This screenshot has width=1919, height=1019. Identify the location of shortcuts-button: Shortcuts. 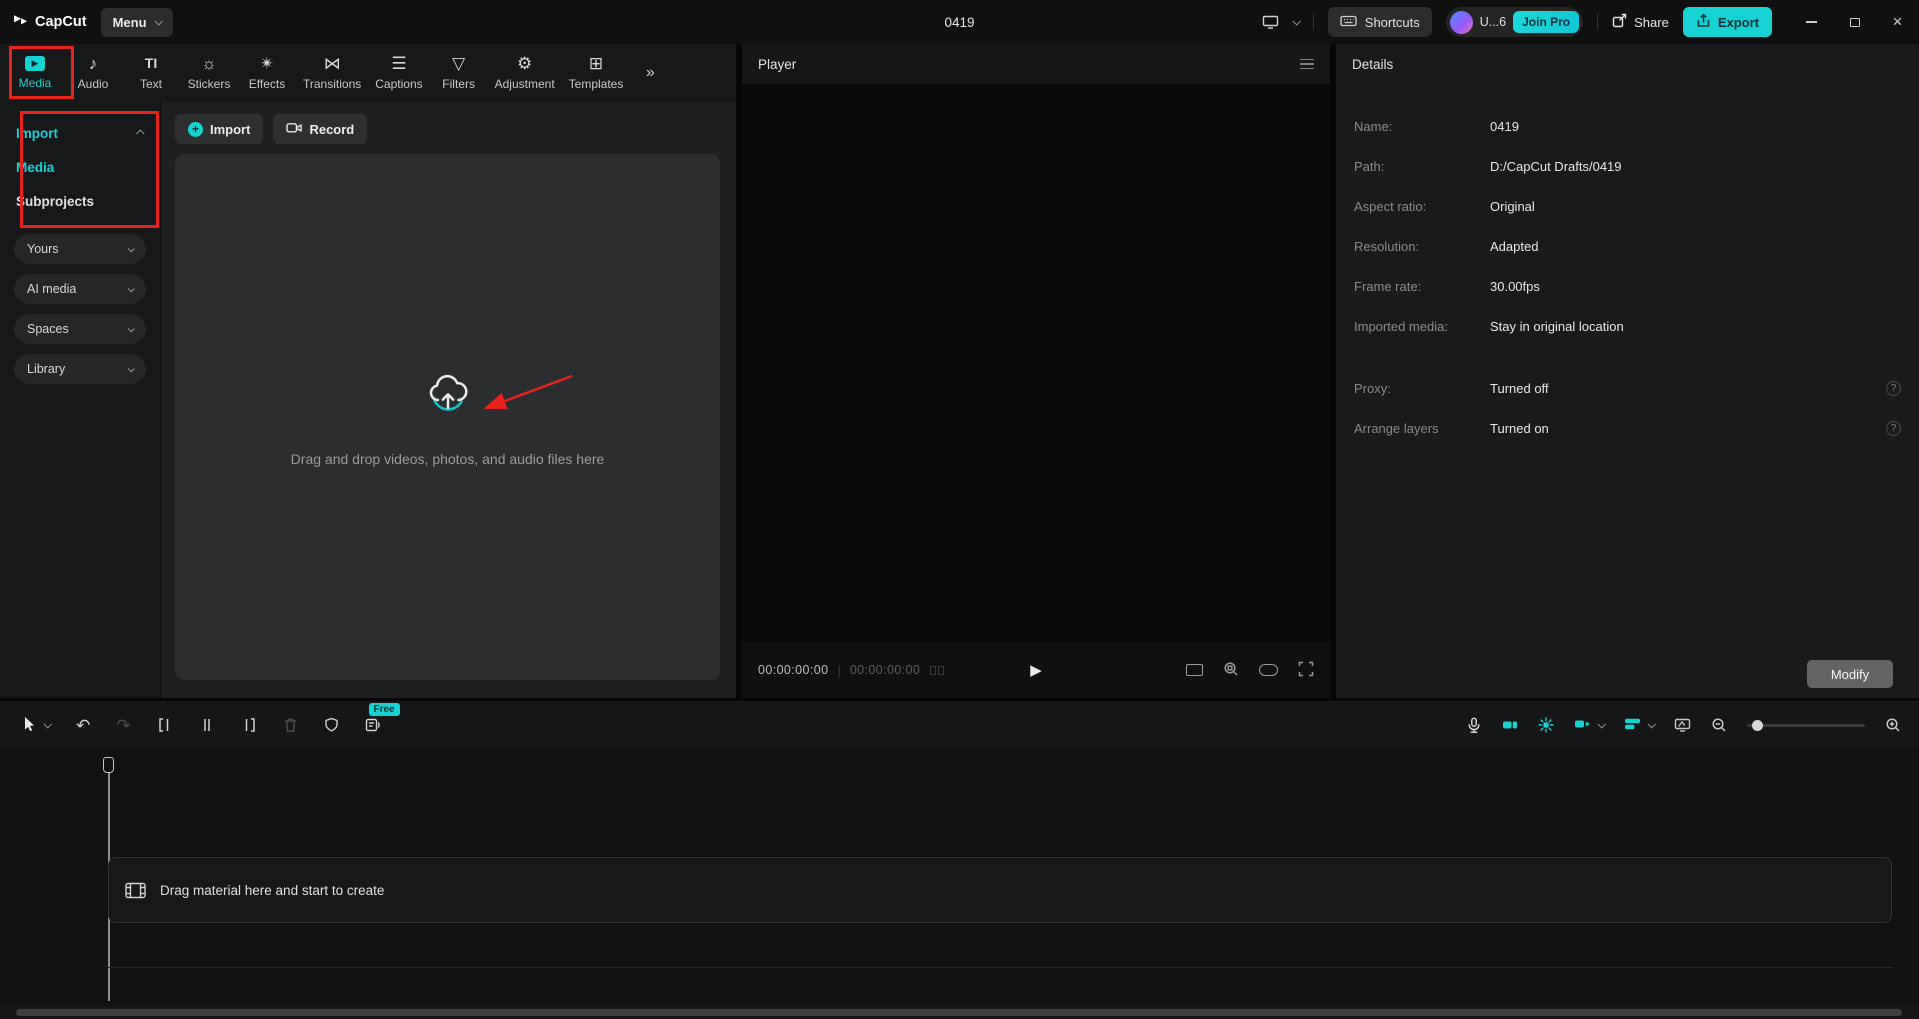
(1379, 22).